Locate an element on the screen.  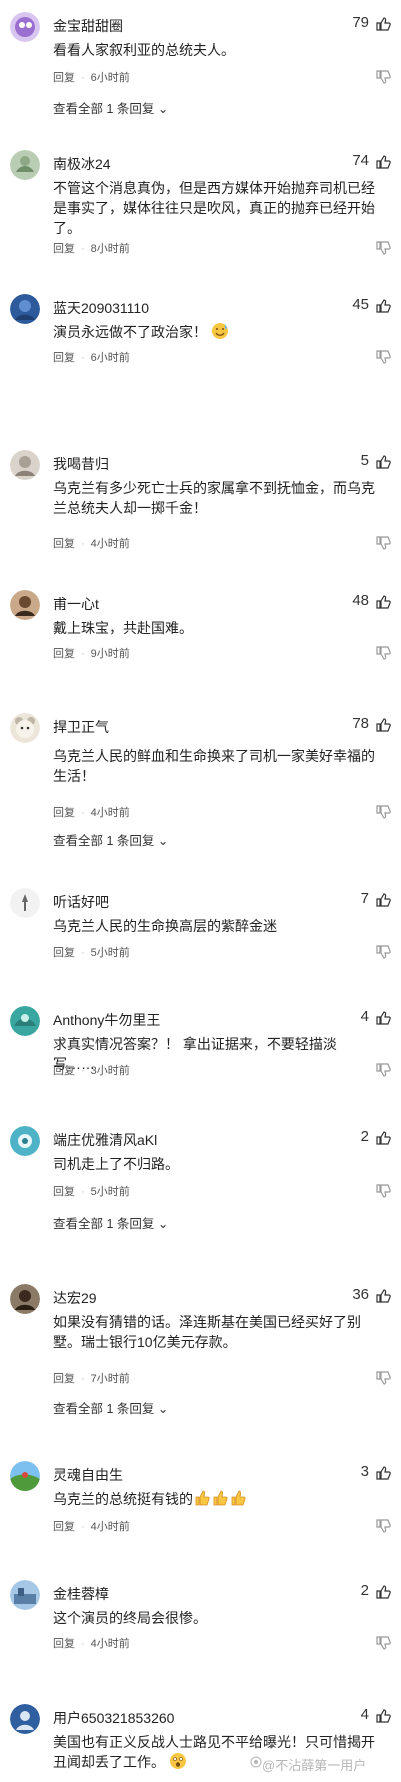
username: 用户650321853260 is located at coordinates (113, 1718).